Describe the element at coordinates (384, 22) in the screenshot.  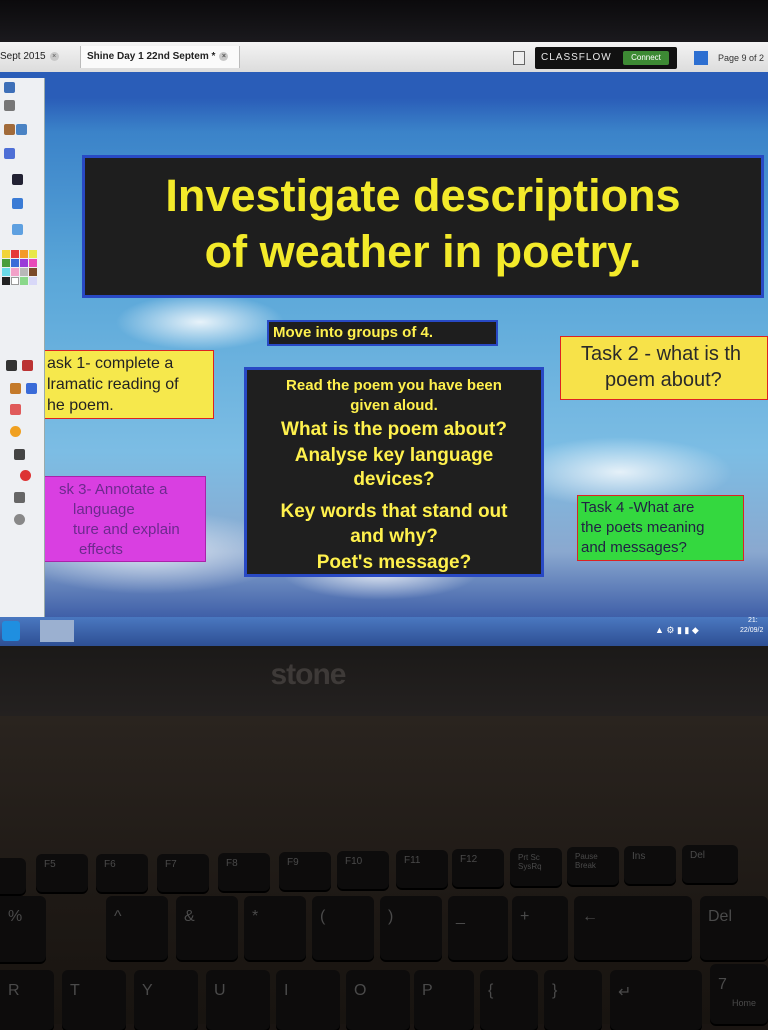
I see `screen-bezel-top` at that location.